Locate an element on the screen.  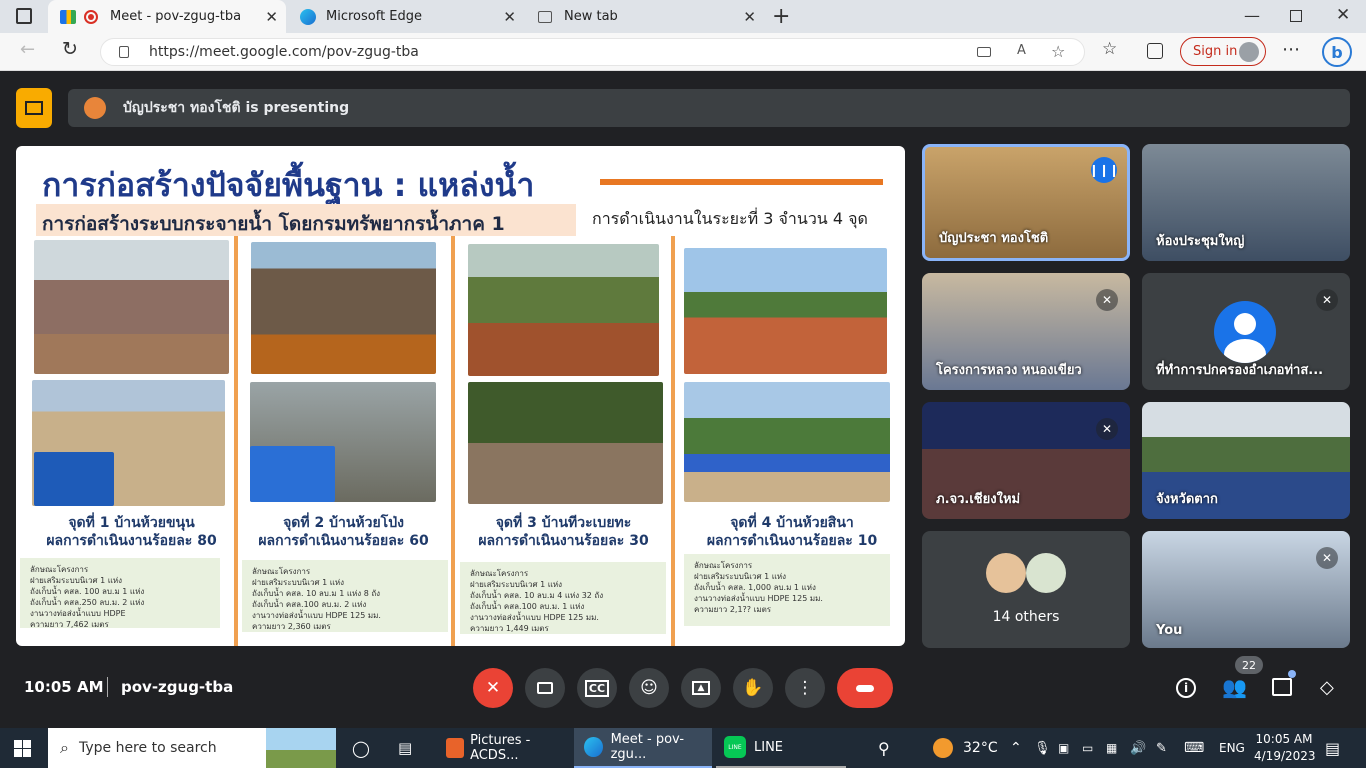
participant-tile-presenter: ❙❙❙ บัญประชา ทองโชติ is located at coordinates (1026, 202).